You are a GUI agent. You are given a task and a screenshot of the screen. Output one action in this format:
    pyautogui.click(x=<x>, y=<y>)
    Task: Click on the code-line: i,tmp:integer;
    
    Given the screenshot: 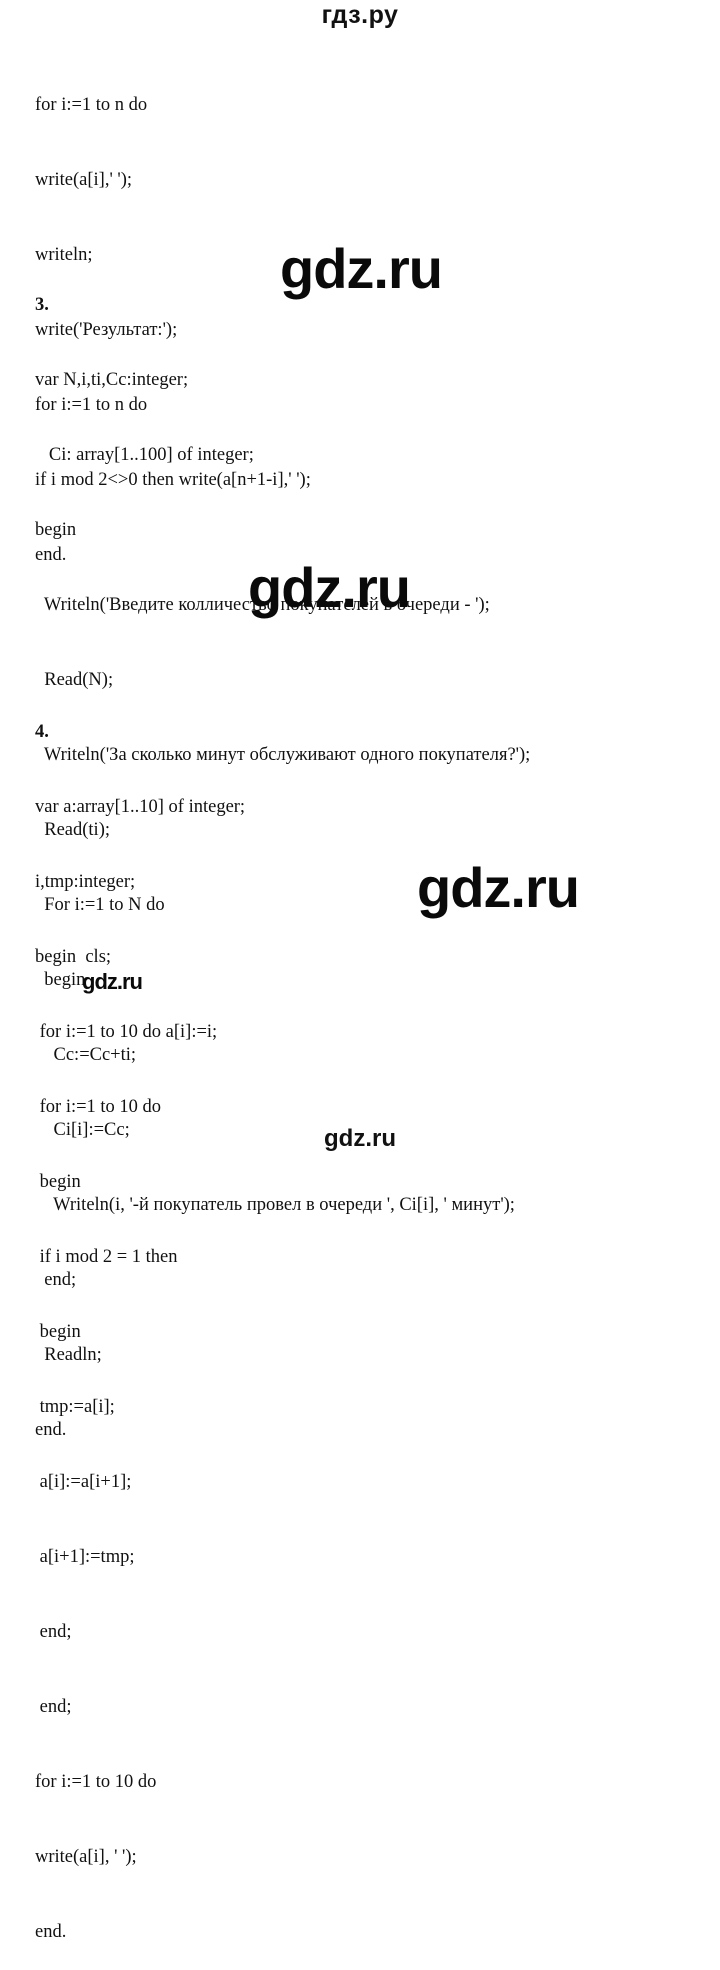 What is the action you would take?
    pyautogui.click(x=85, y=882)
    